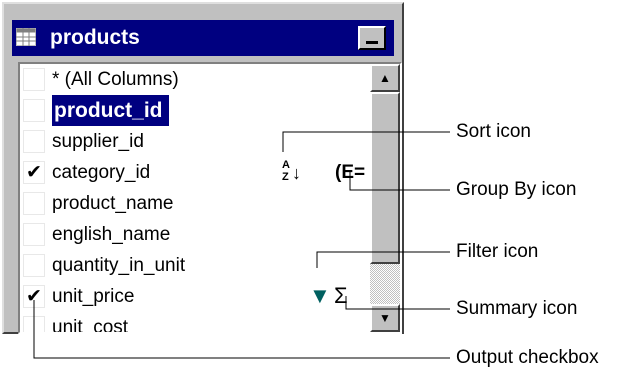 The width and height of the screenshot is (629, 373). Describe the element at coordinates (286, 165) in the screenshot. I see `sort-icon-a: A` at that location.